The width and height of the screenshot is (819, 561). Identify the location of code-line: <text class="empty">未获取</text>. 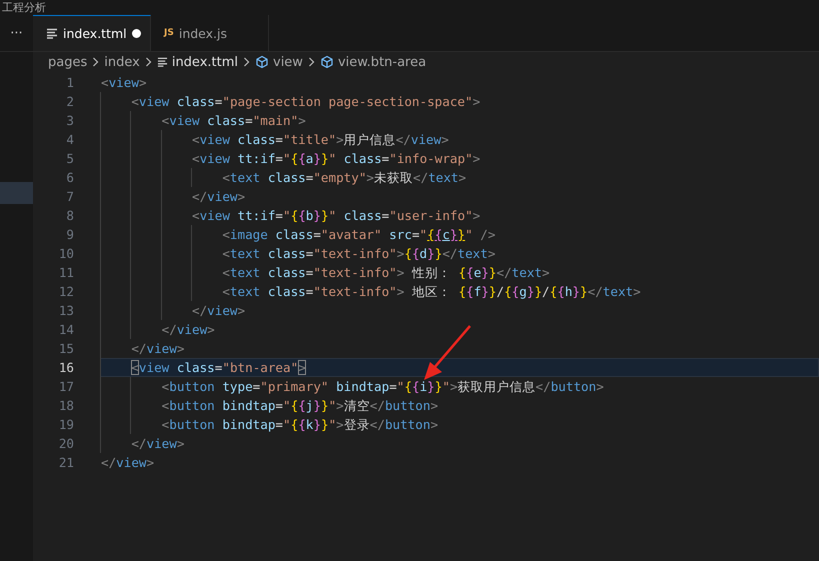
(344, 177).